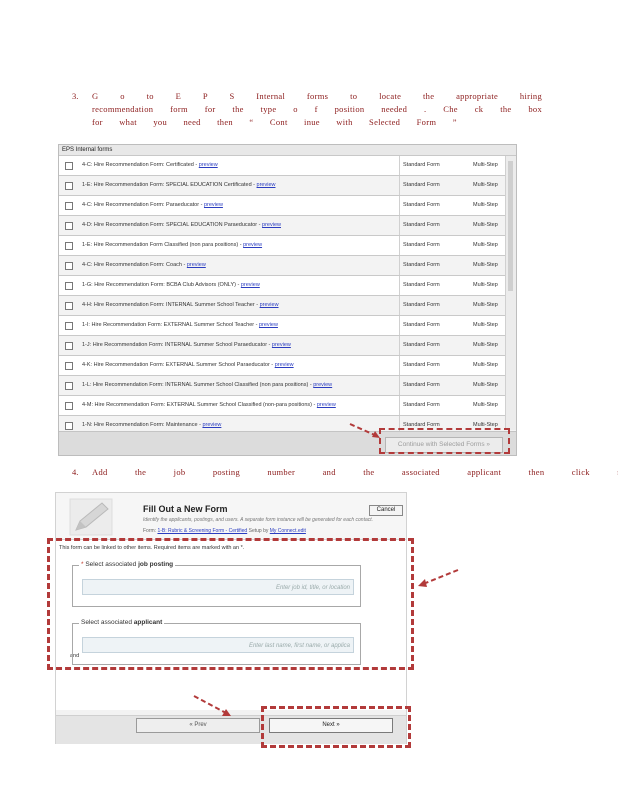  Describe the element at coordinates (185, 509) in the screenshot. I see `form-title: Fill Out a New Form` at that location.